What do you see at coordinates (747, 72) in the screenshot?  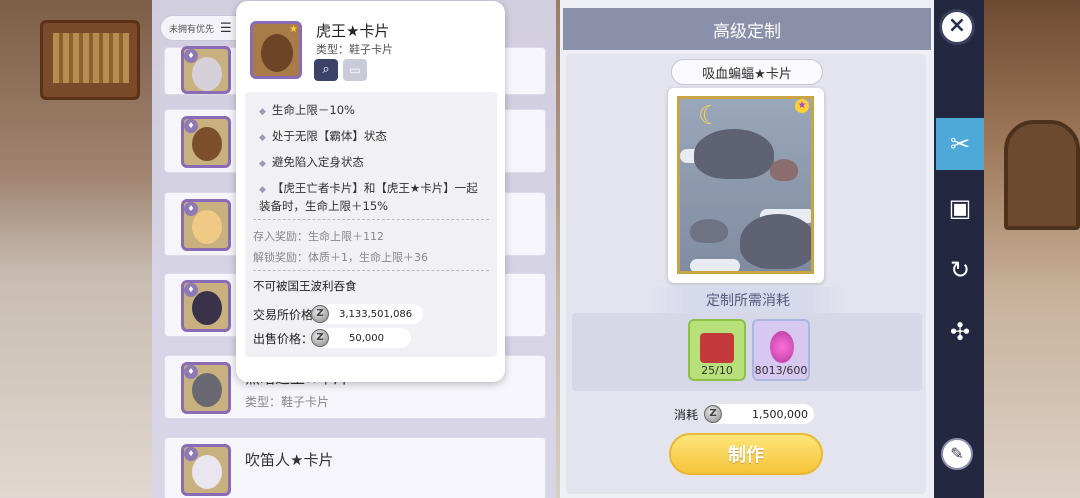 I see `target-card-name: 吸血蝙蝠★卡片` at bounding box center [747, 72].